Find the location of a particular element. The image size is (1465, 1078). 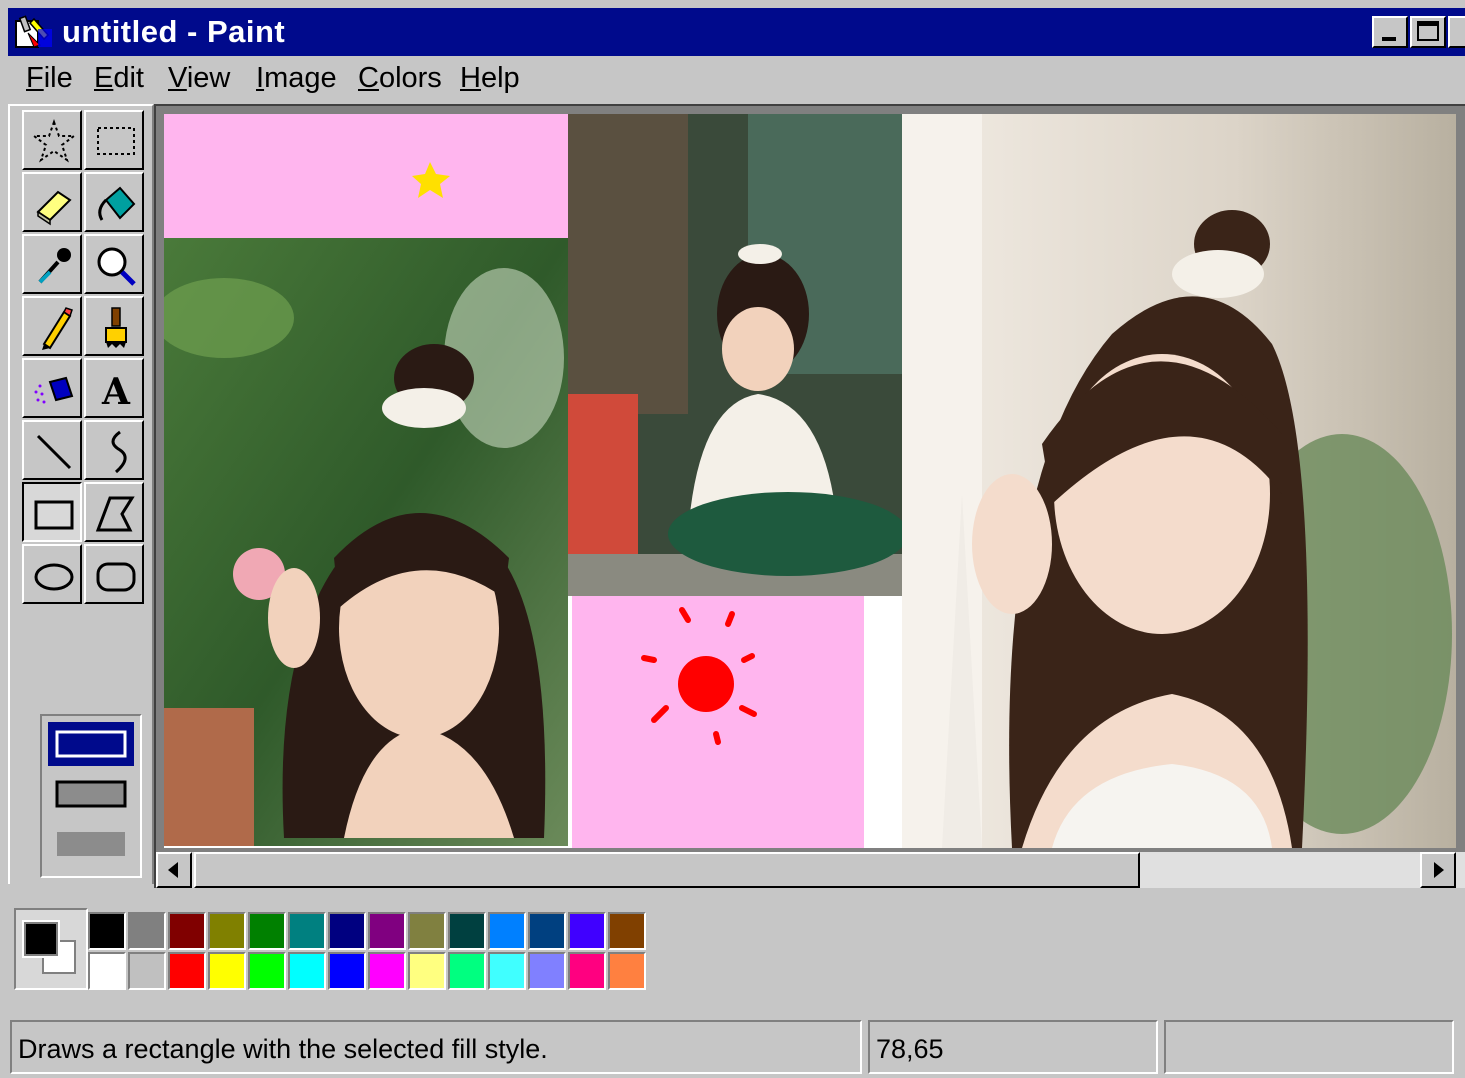

magnifier-tool is located at coordinates (114, 264).